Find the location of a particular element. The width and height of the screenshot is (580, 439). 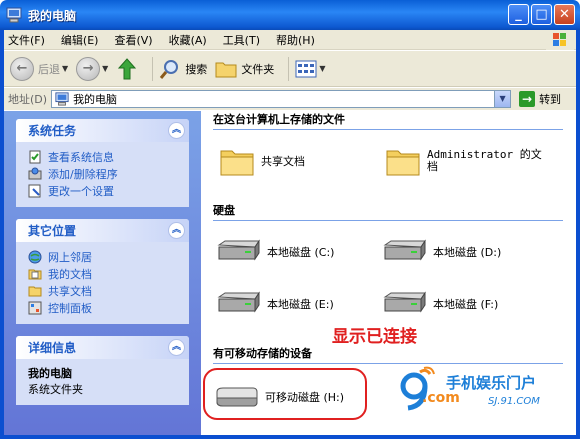

section-removable-storage: 有可移动存储的设备 is located at coordinates (388, 354).